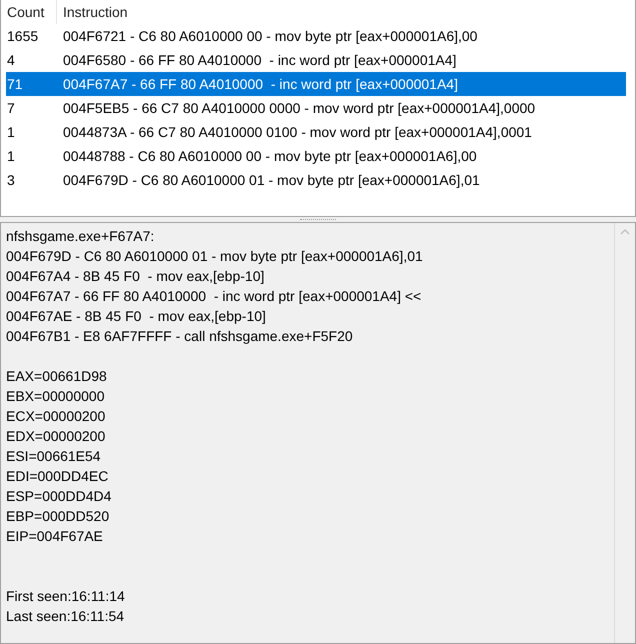  I want to click on code-line: 004F67B1 - E8 6AF7FFFF - call nfshsgame.exe+F5F20, so click(180, 336).